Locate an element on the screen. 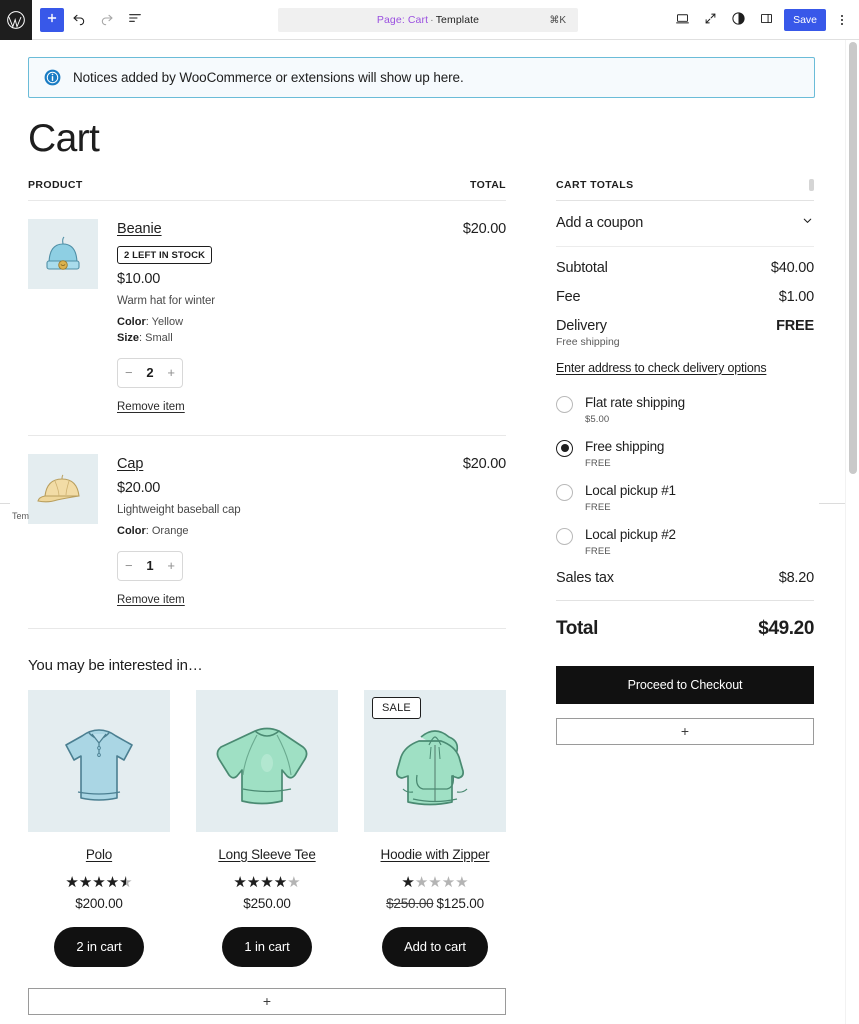  quantity-value: 1 is located at coordinates (150, 566).